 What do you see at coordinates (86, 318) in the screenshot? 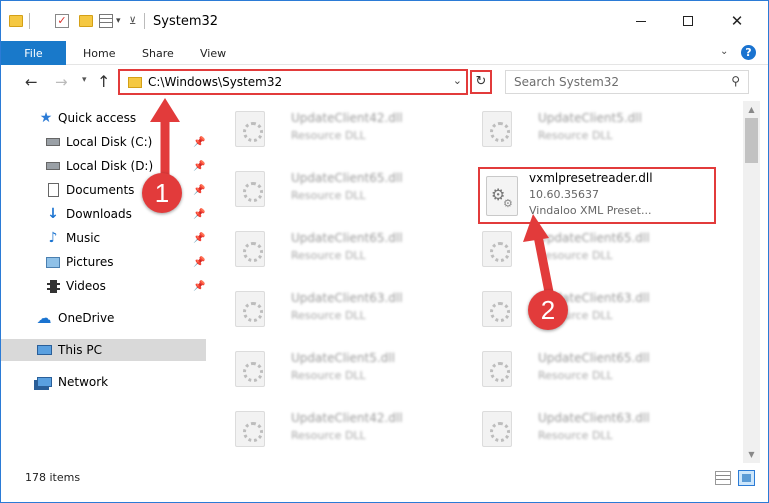
I see `sidebar-item-label: OneDrive` at bounding box center [86, 318].